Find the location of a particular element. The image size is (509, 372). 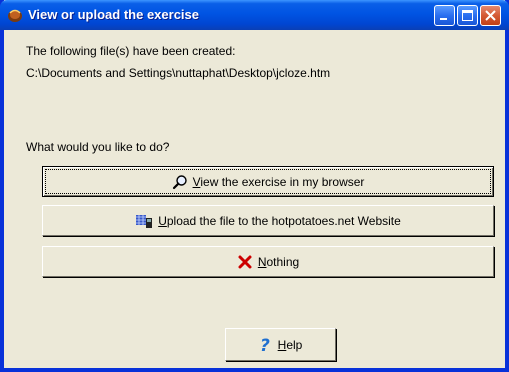

help-button: ? Help is located at coordinates (280, 344).